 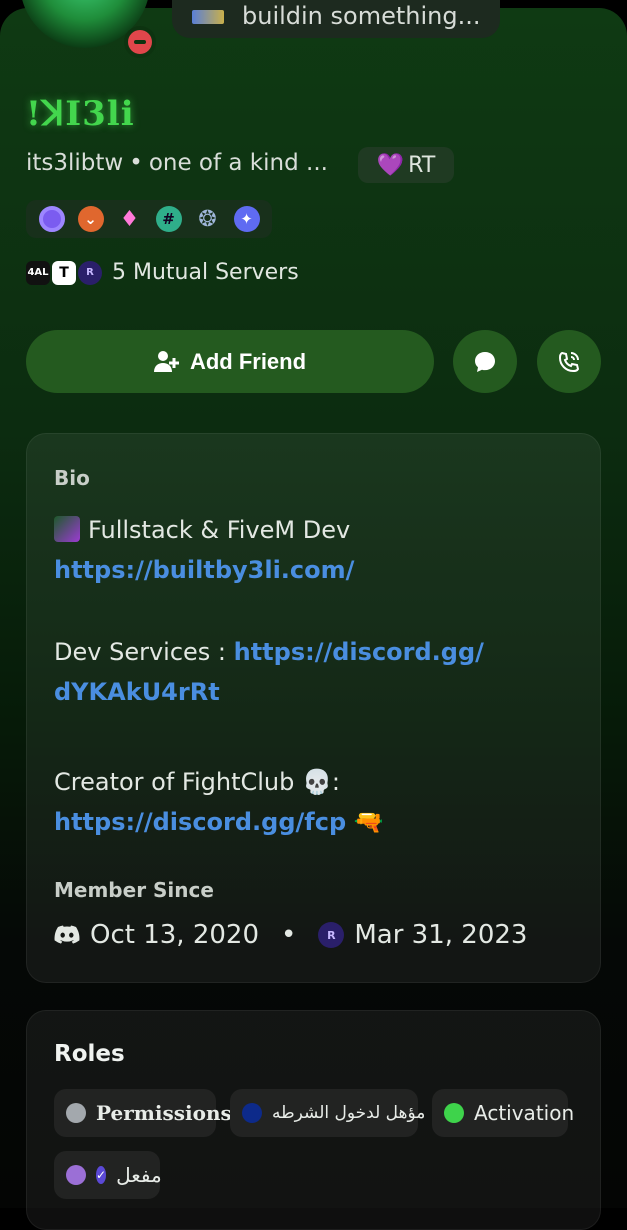 I want to click on mutual-server-icon: R, so click(x=90, y=272).